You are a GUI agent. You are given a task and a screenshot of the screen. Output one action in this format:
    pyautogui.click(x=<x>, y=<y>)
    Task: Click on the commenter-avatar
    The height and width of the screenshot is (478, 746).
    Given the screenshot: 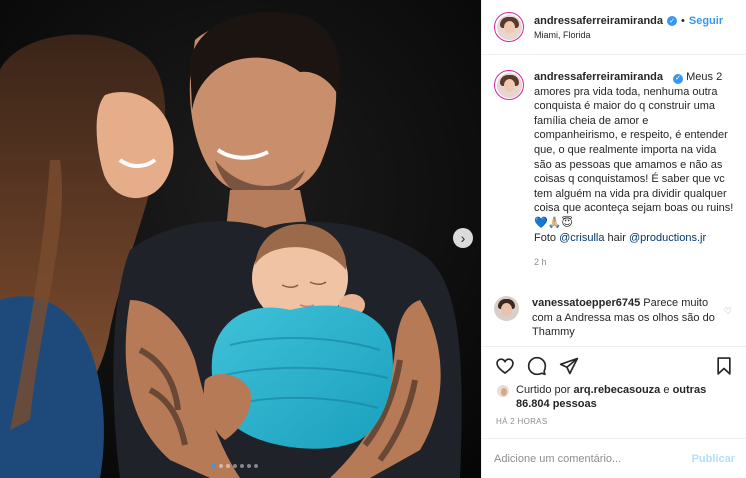 What is the action you would take?
    pyautogui.click(x=506, y=308)
    